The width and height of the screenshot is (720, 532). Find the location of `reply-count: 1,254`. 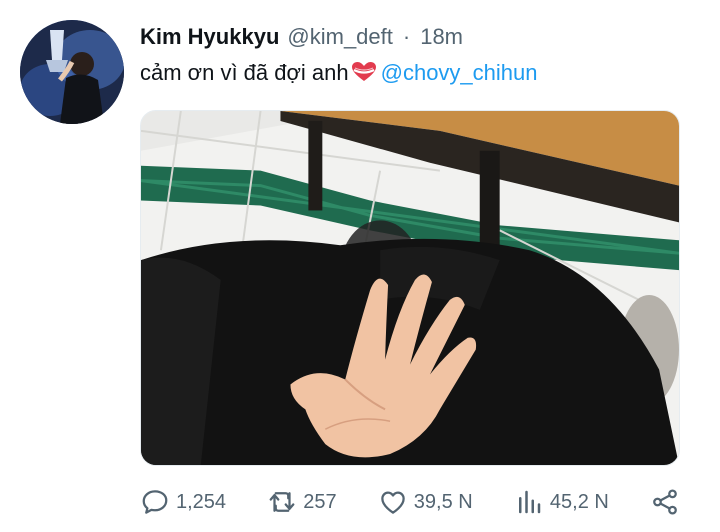

reply-count: 1,254 is located at coordinates (201, 501).